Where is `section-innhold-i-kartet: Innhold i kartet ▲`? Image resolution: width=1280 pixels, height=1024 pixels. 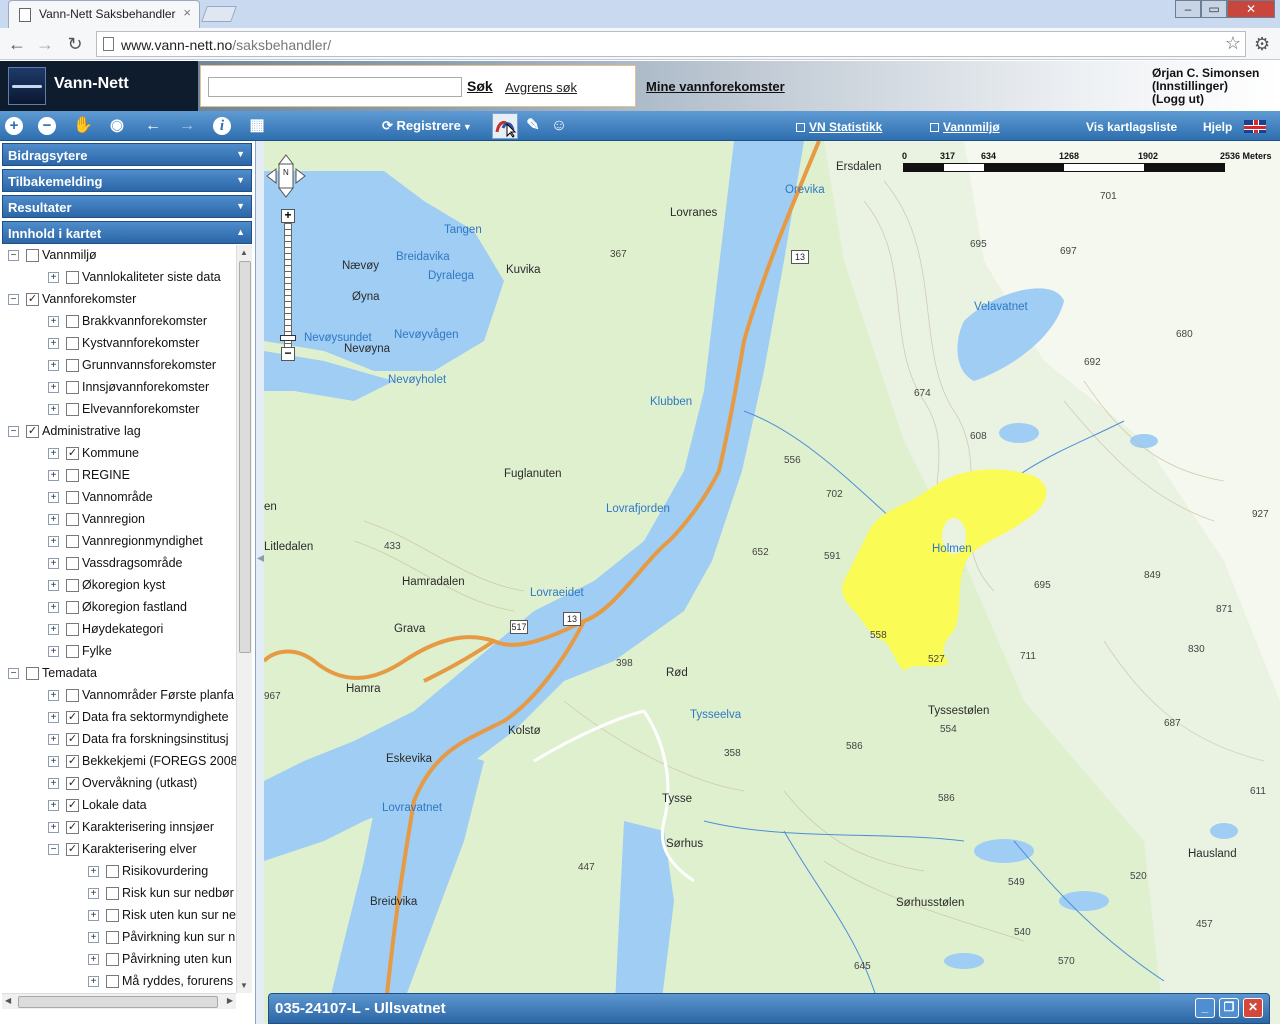 section-innhold-i-kartet: Innhold i kartet ▲ is located at coordinates (127, 232).